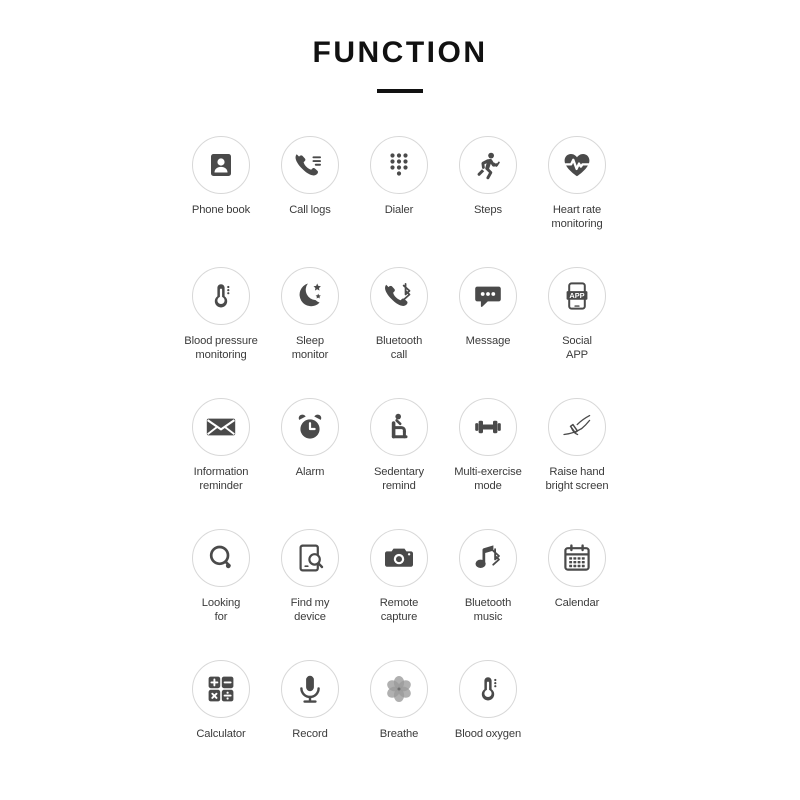 The height and width of the screenshot is (800, 800). Describe the element at coordinates (399, 725) in the screenshot. I see `feature-item: Breathe` at that location.